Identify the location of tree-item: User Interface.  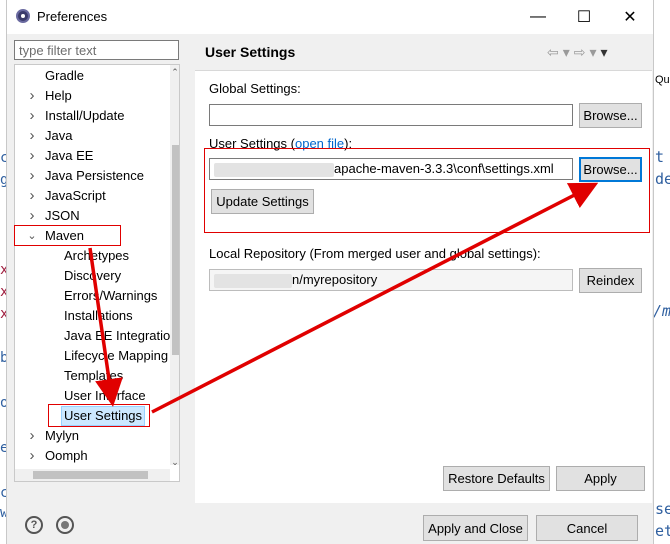
(92, 396).